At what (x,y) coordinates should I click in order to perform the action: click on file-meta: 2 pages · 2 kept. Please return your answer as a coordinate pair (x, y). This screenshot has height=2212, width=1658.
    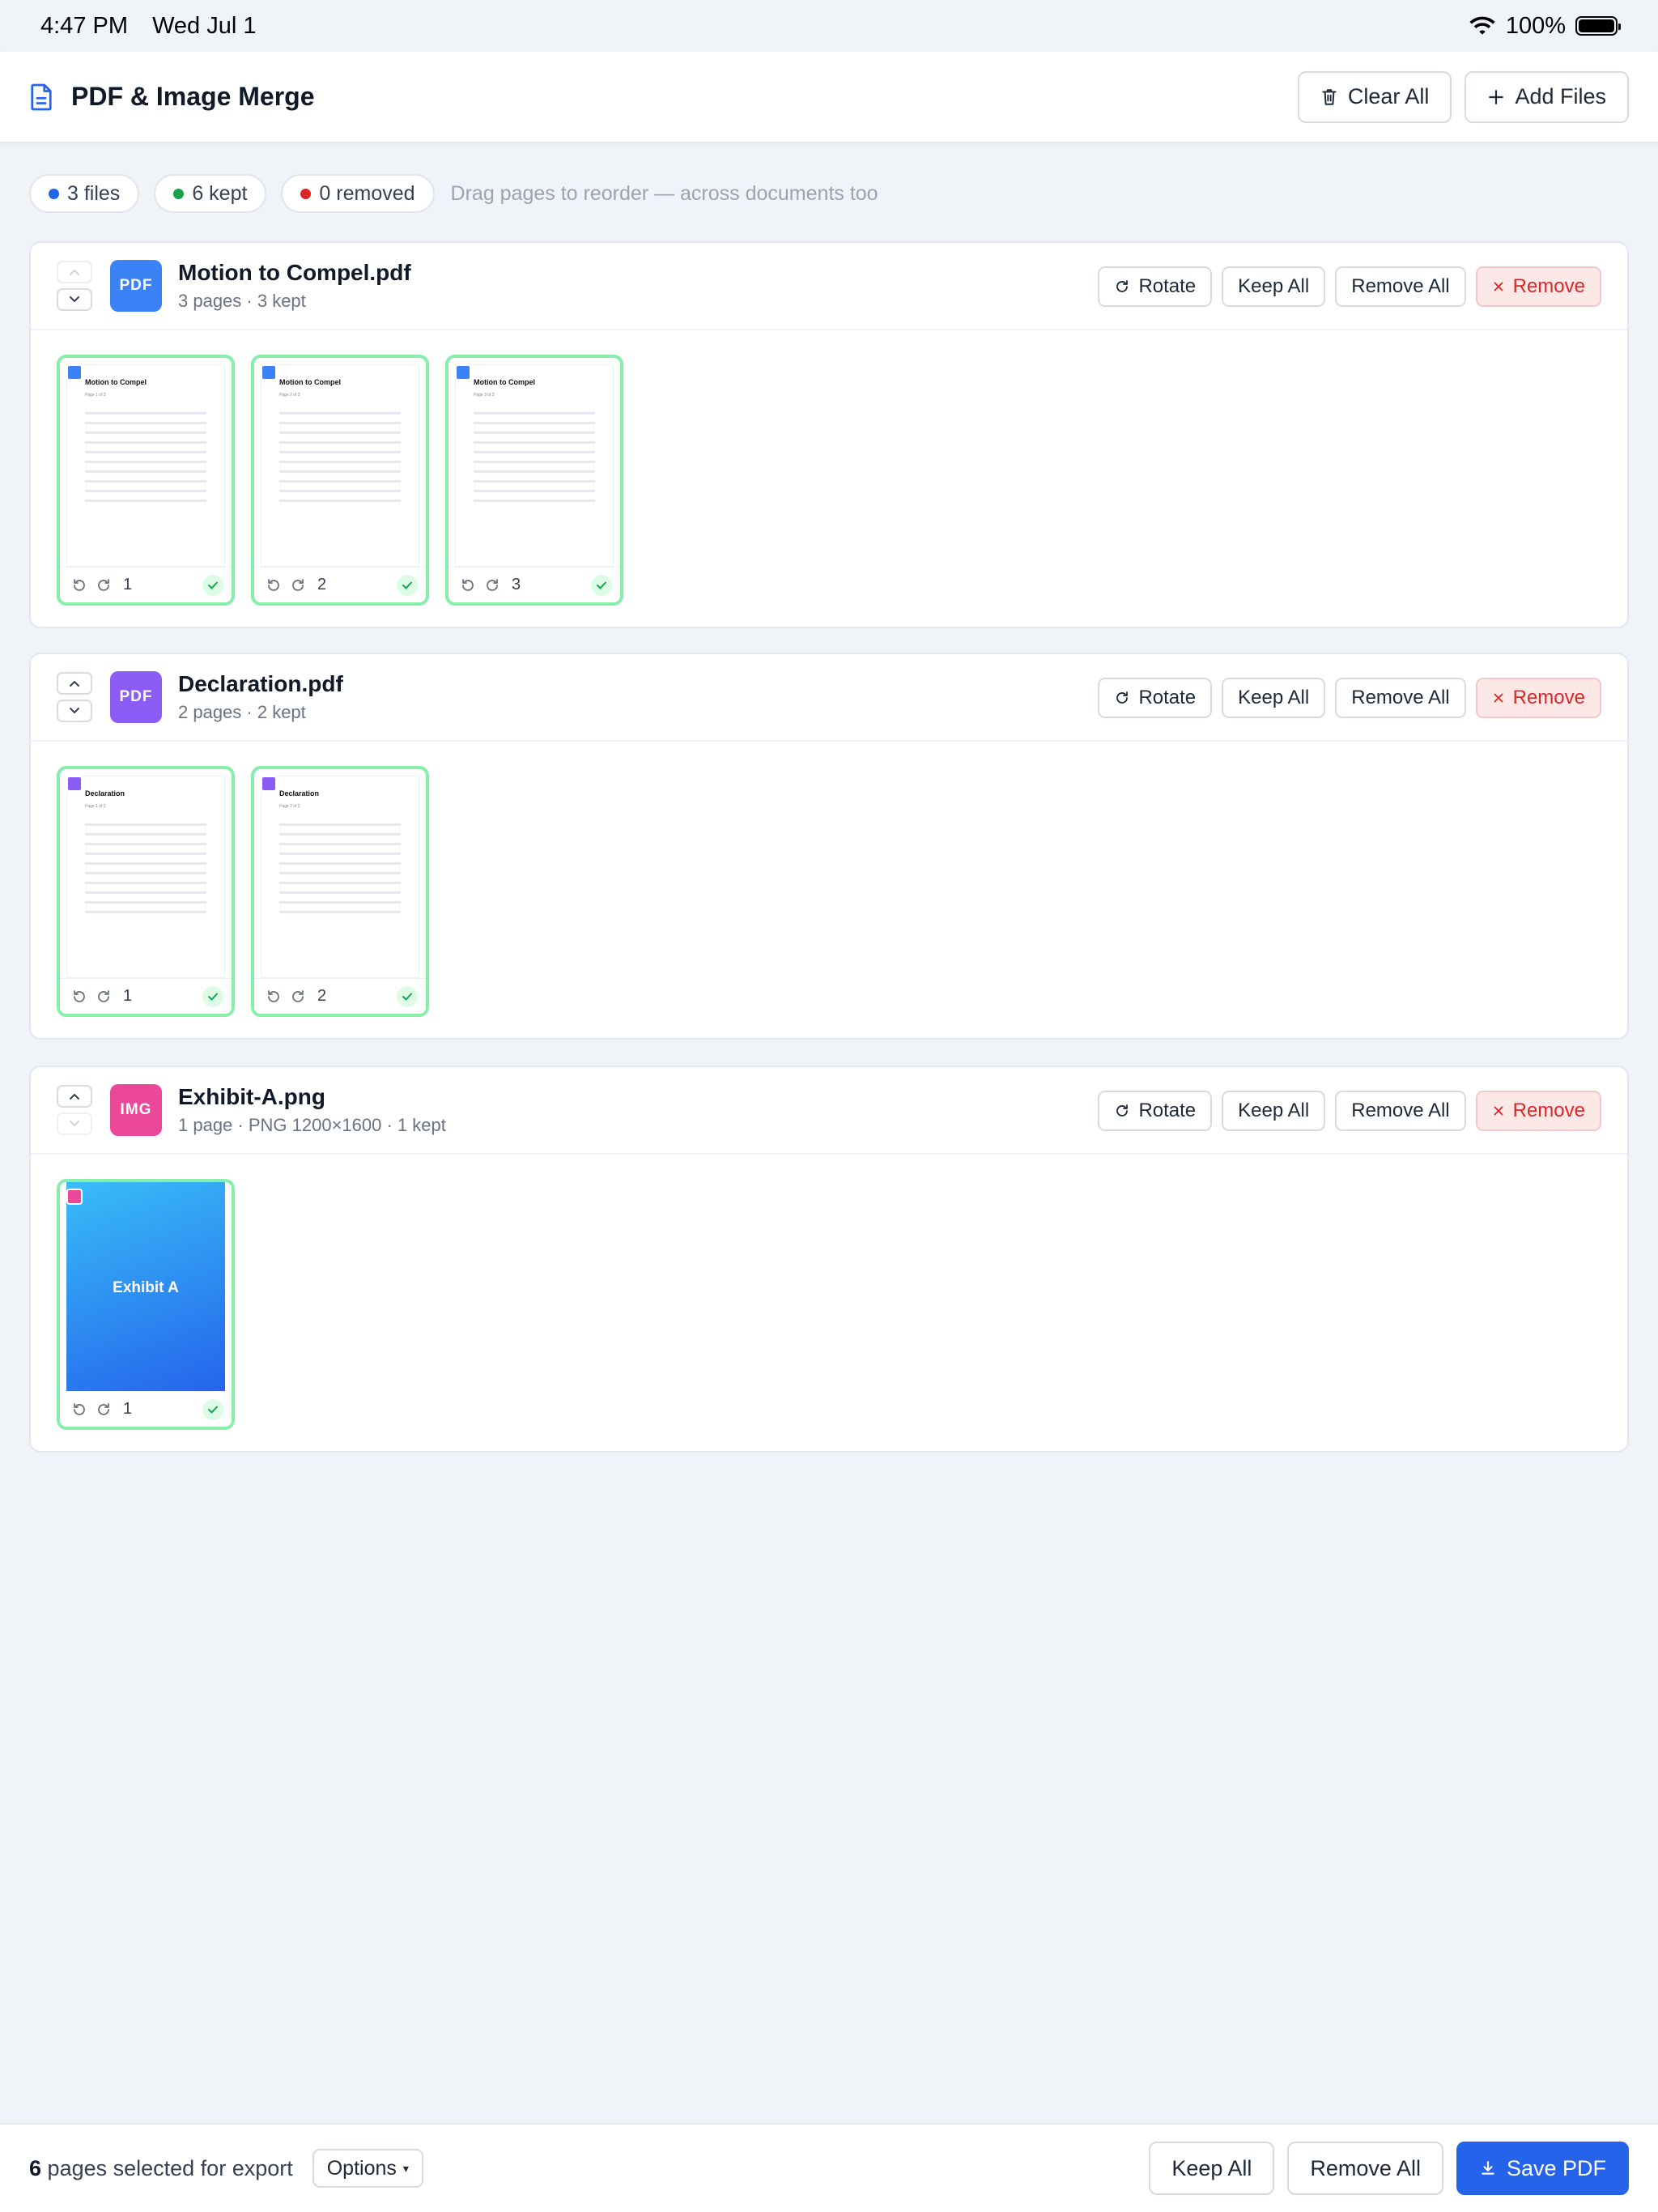
    Looking at the image, I should click on (242, 712).